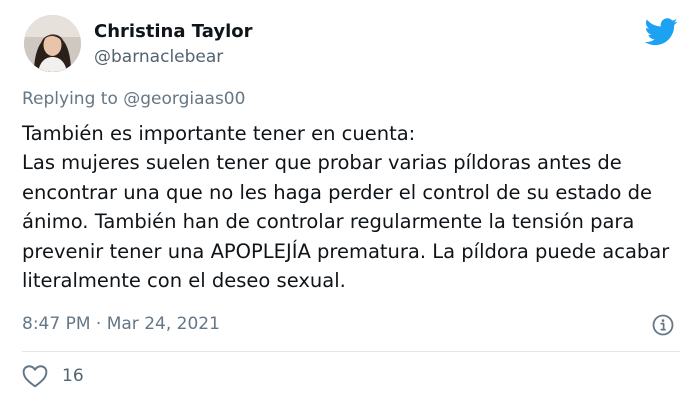 The width and height of the screenshot is (700, 402). Describe the element at coordinates (351, 351) in the screenshot. I see `divider` at that location.